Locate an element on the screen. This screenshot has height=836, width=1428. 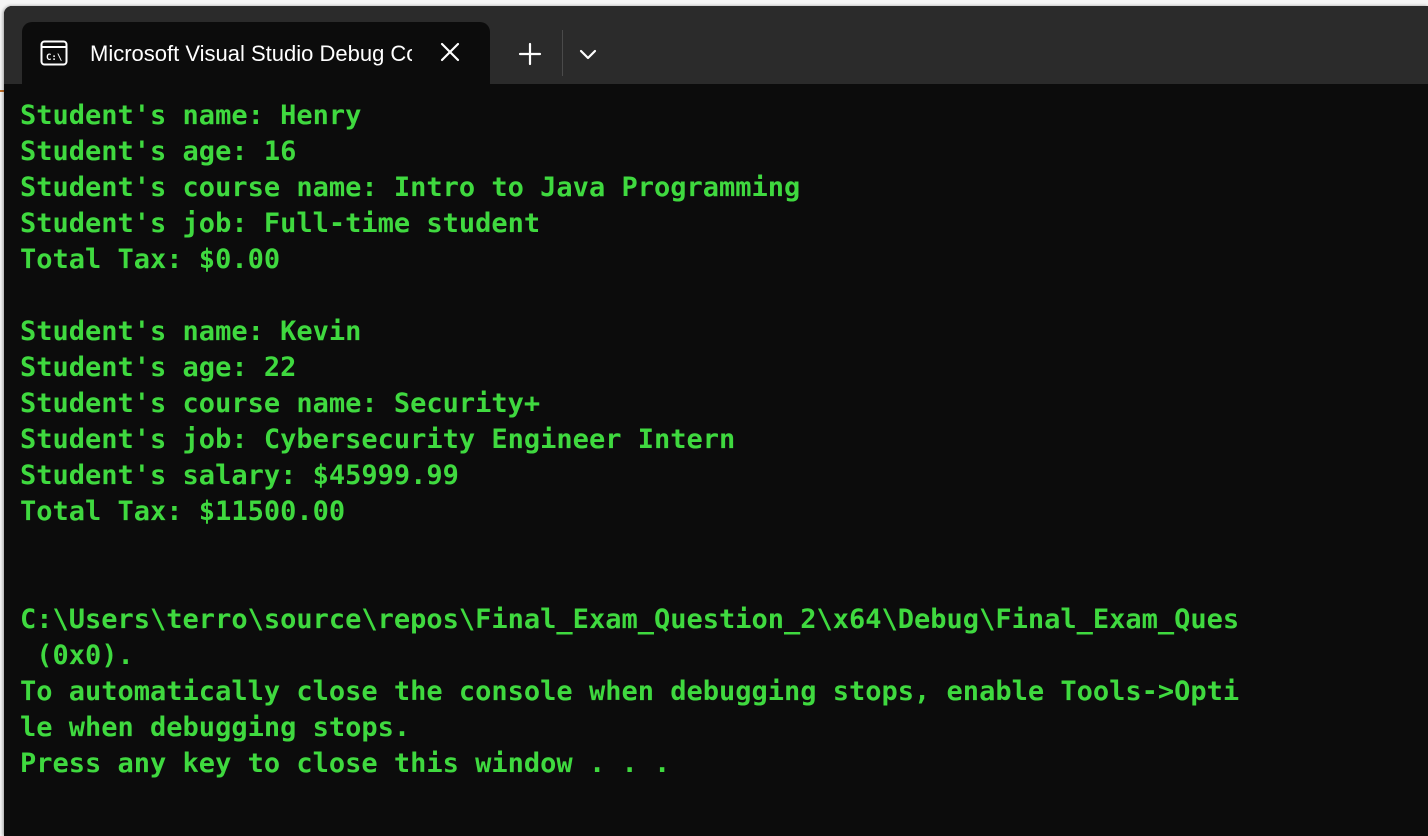
console-icon: C:\ is located at coordinates (54, 53).